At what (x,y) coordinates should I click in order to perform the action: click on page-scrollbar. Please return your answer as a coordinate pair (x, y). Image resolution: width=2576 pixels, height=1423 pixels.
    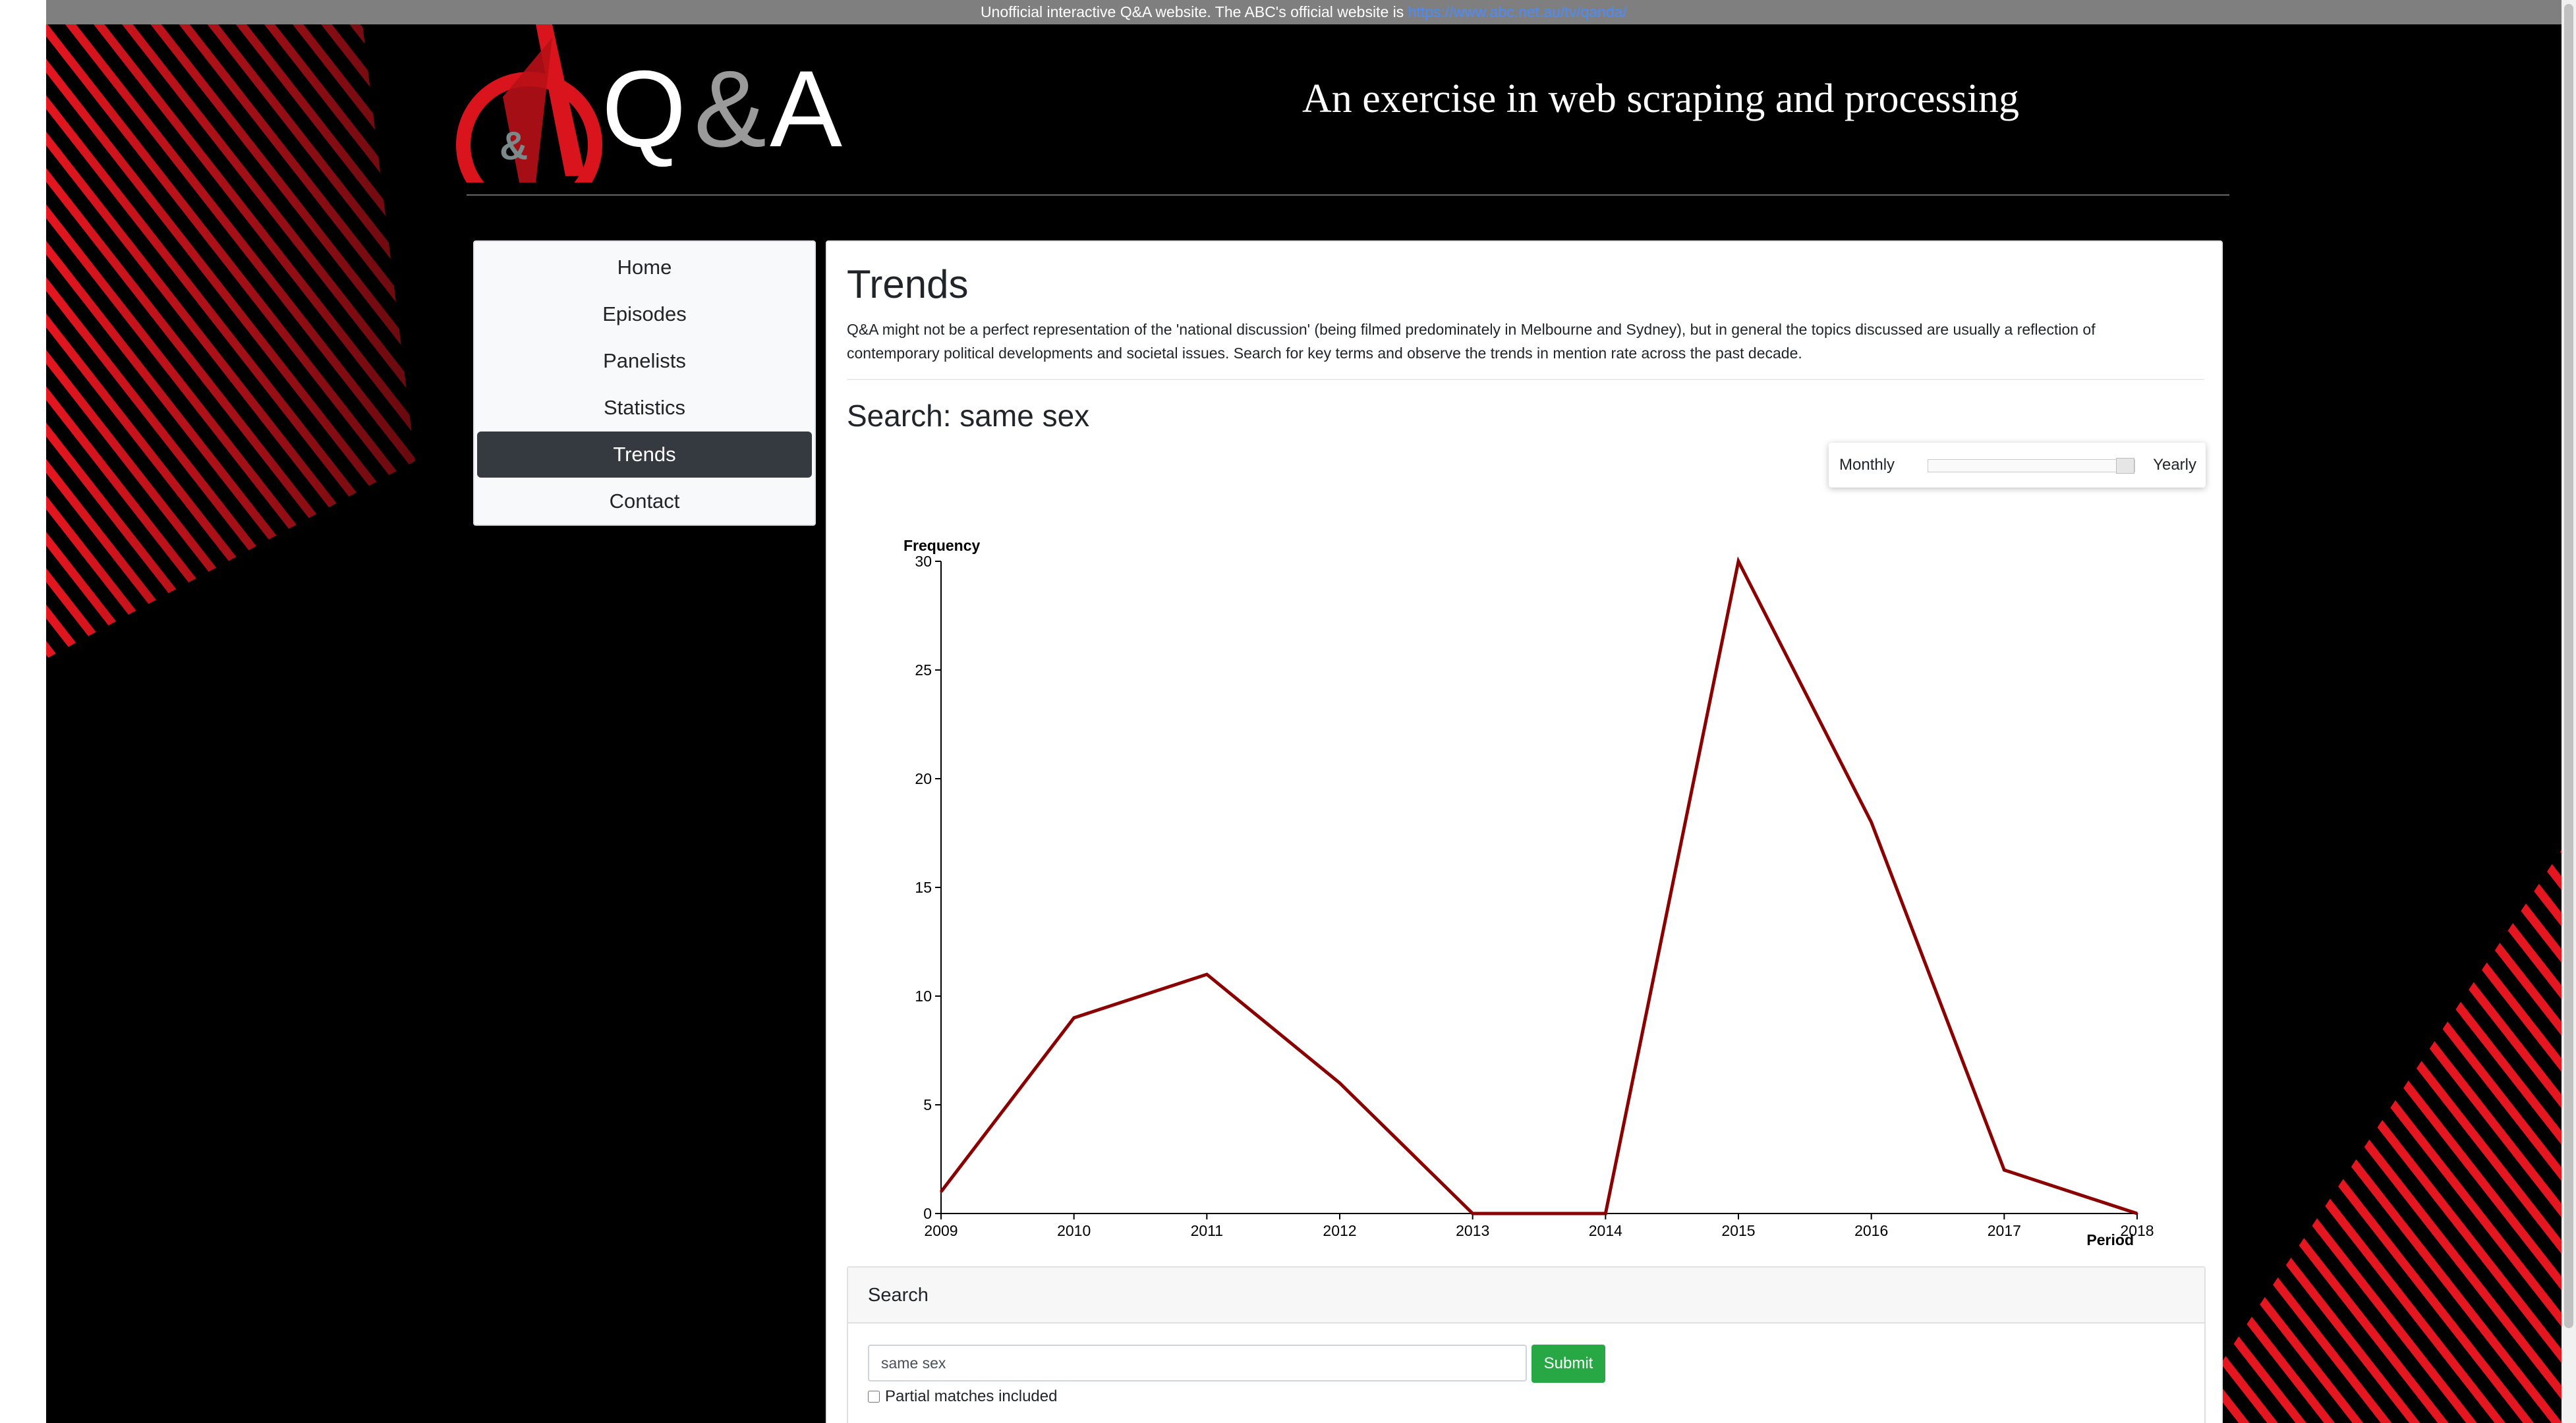
    Looking at the image, I should click on (2569, 711).